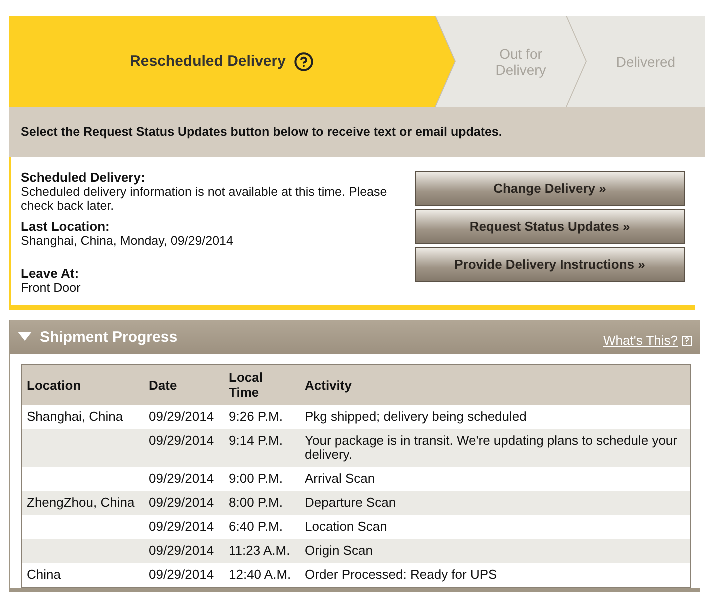 This screenshot has height=615, width=705. What do you see at coordinates (636, 61) in the screenshot?
I see `progress-step: Delivered` at bounding box center [636, 61].